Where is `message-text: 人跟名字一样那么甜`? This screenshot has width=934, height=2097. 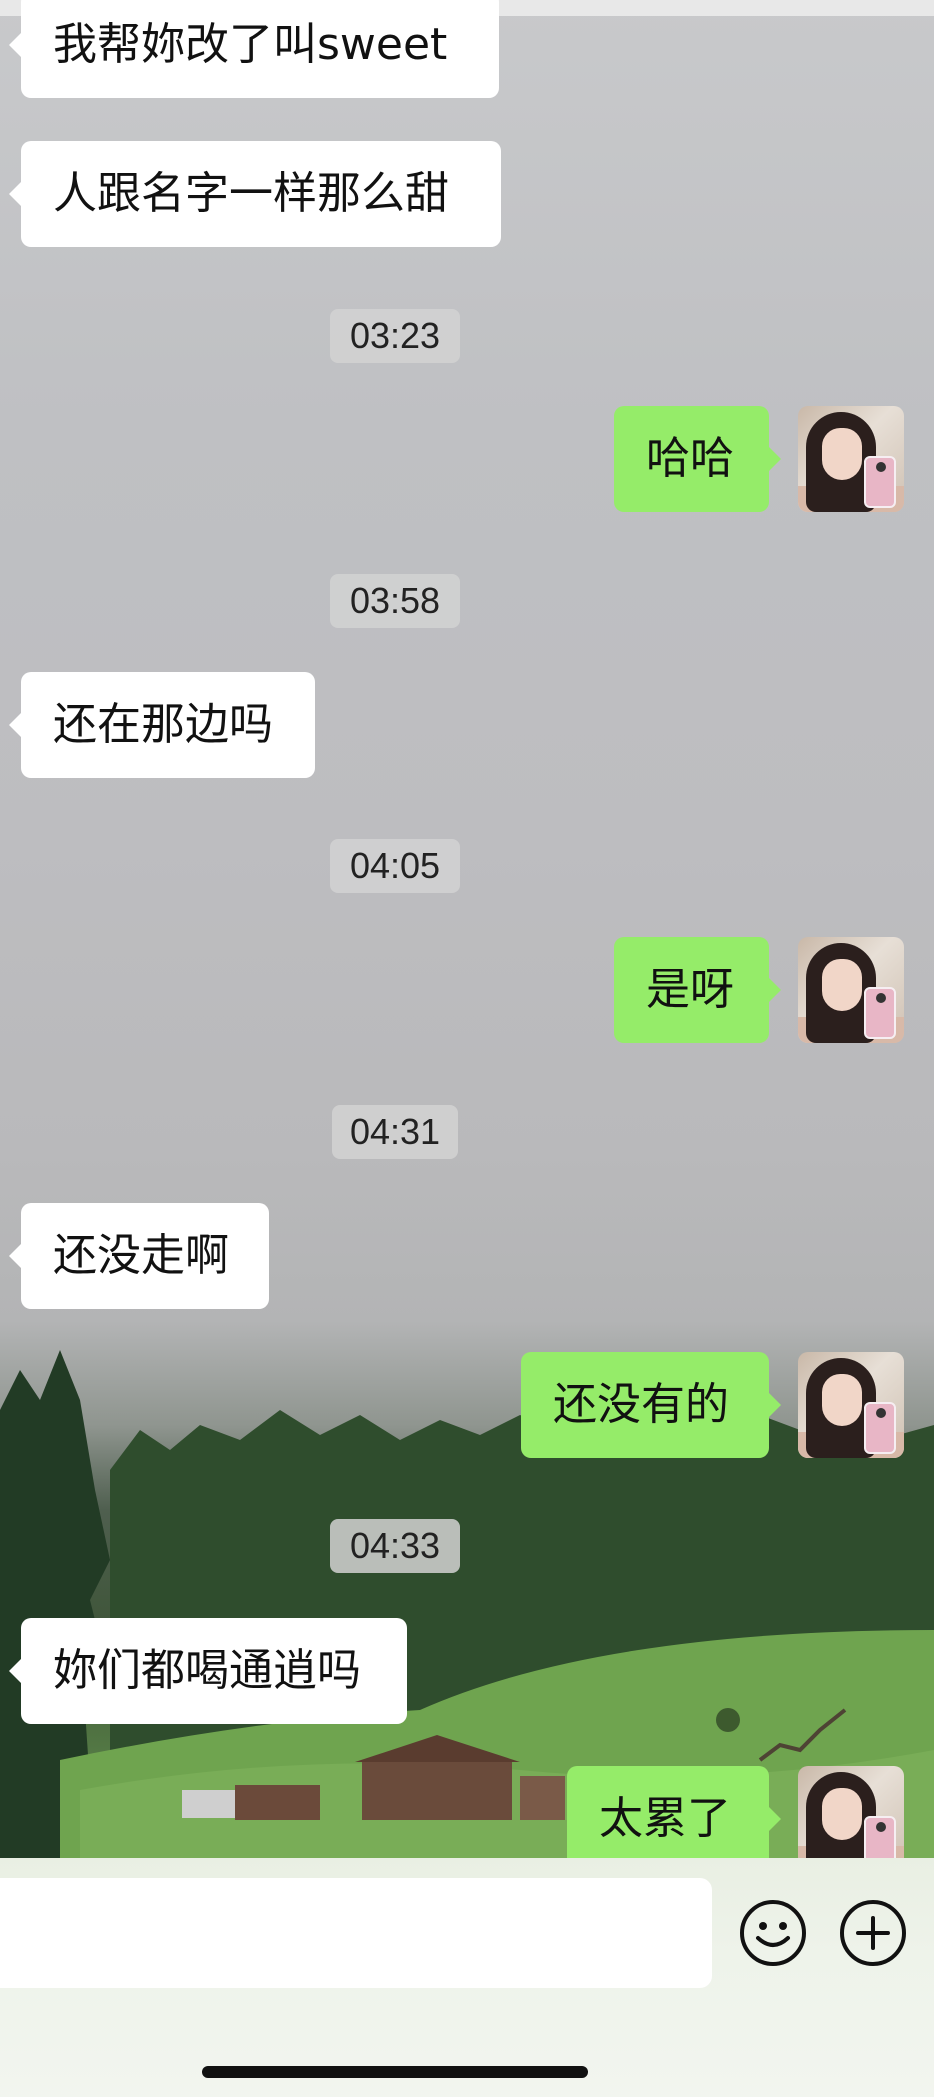
message-text: 人跟名字一样那么甜 is located at coordinates (251, 193).